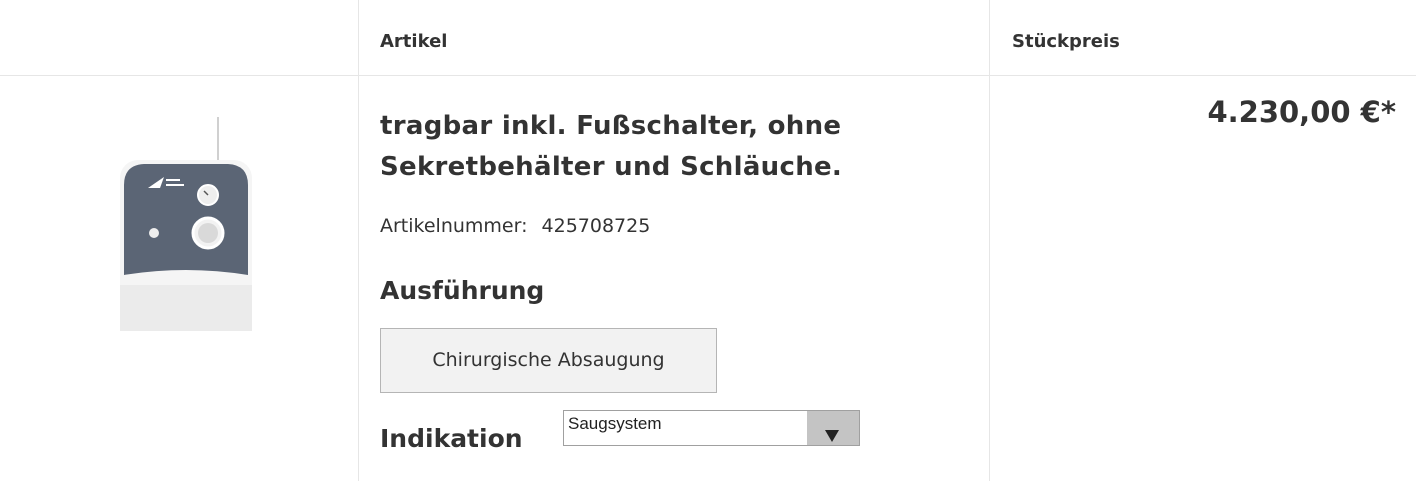 Image resolution: width=1416 pixels, height=481 pixels. What do you see at coordinates (833, 428) in the screenshot?
I see `select-arrow-button` at bounding box center [833, 428].